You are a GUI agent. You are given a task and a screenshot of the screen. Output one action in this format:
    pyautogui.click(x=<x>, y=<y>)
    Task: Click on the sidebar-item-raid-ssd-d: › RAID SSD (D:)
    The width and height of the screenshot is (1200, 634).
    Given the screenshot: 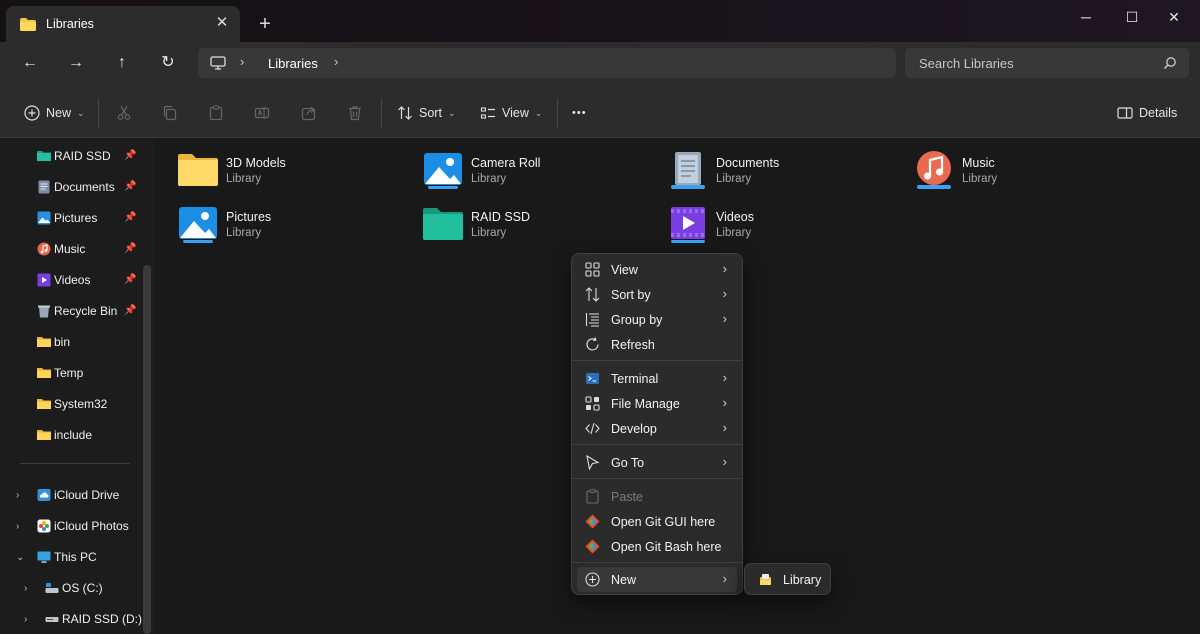 What is the action you would take?
    pyautogui.click(x=72, y=619)
    